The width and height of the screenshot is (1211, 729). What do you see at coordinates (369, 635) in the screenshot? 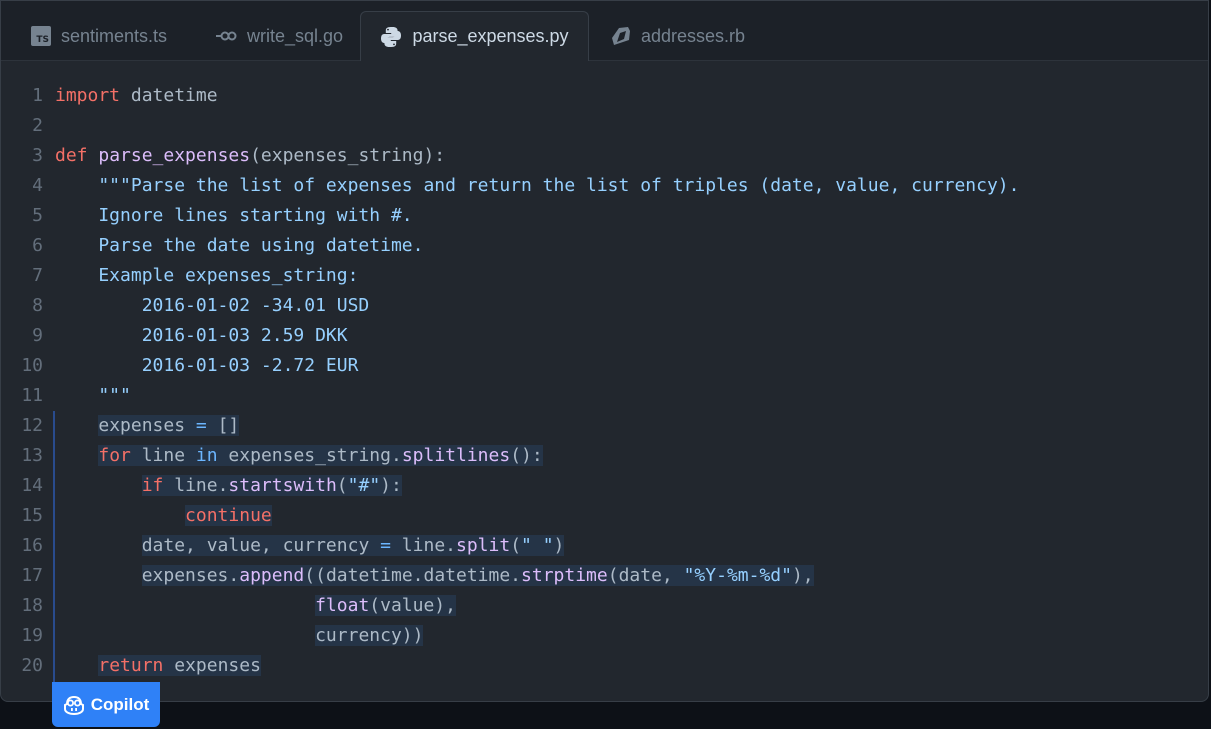
I see `code-token: currency))` at bounding box center [369, 635].